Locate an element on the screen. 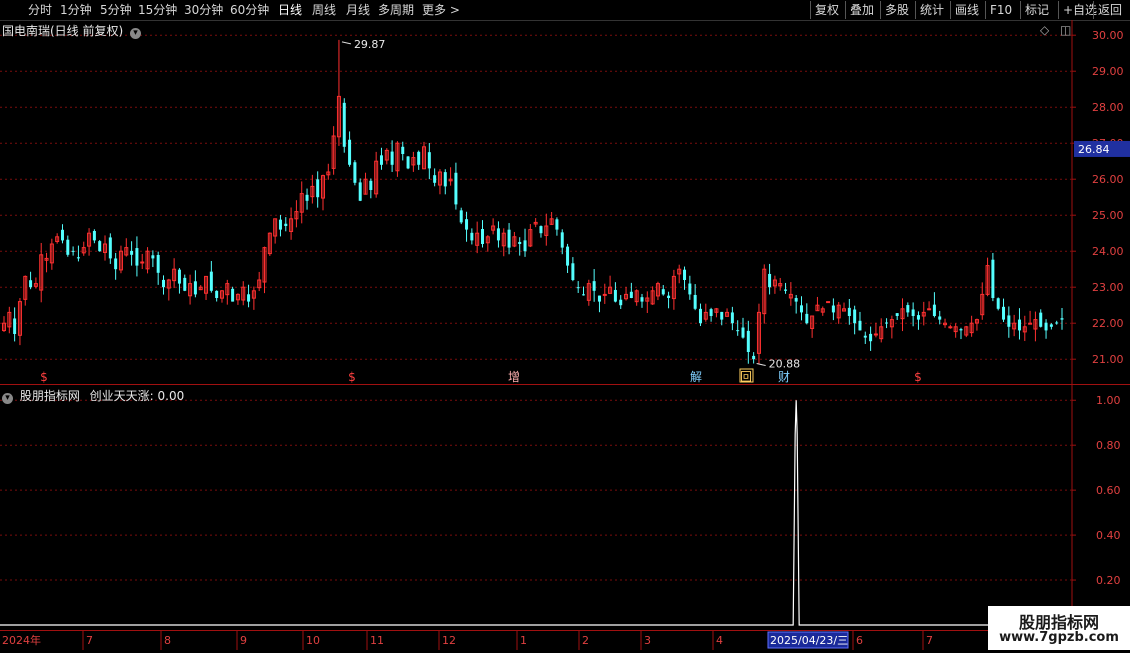 The image size is (1130, 653). period-tab: 分时 is located at coordinates (40, 10).